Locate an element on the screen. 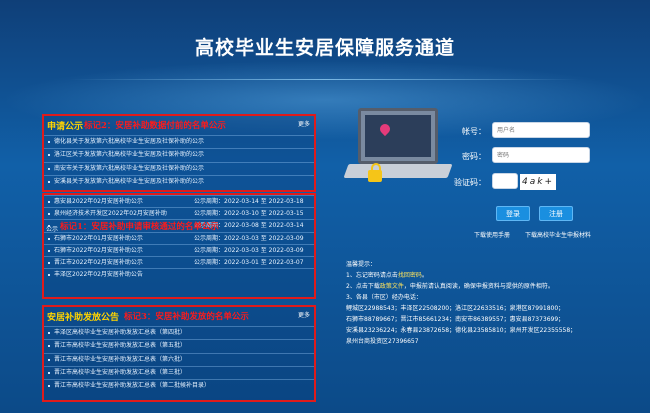  panel-header: 申请公示 标记2：安居补助数据付前的名单公示 更多 is located at coordinates (179, 125).